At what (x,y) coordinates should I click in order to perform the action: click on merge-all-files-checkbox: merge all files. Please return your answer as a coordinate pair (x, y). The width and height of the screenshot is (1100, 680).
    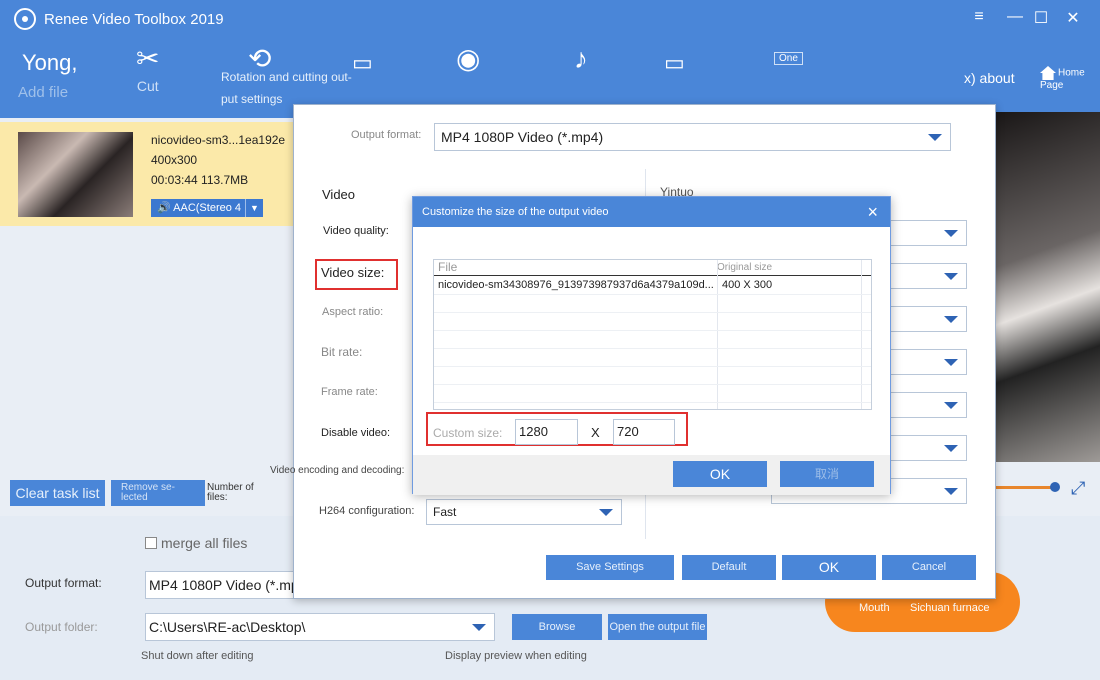
    Looking at the image, I should click on (196, 543).